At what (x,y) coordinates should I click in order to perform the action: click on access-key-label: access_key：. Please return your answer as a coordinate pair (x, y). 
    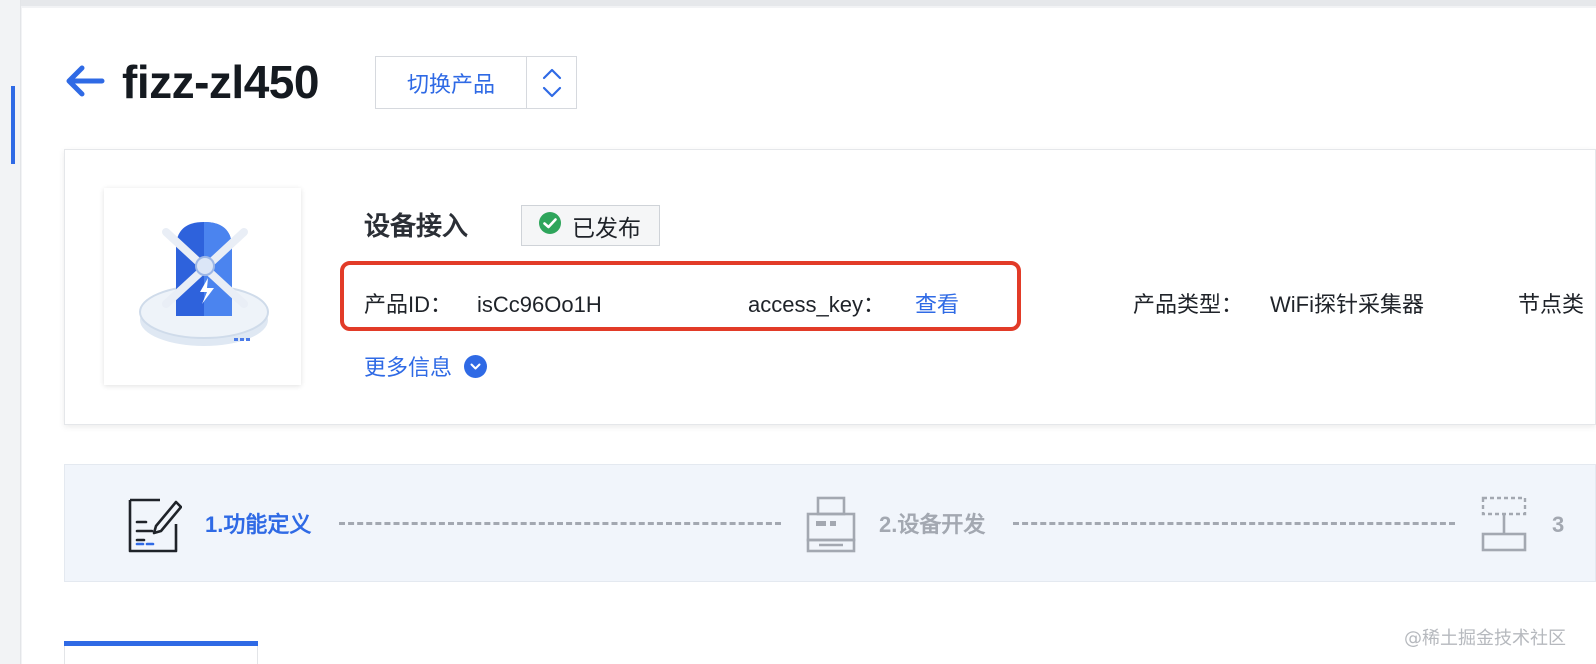
    Looking at the image, I should click on (816, 304).